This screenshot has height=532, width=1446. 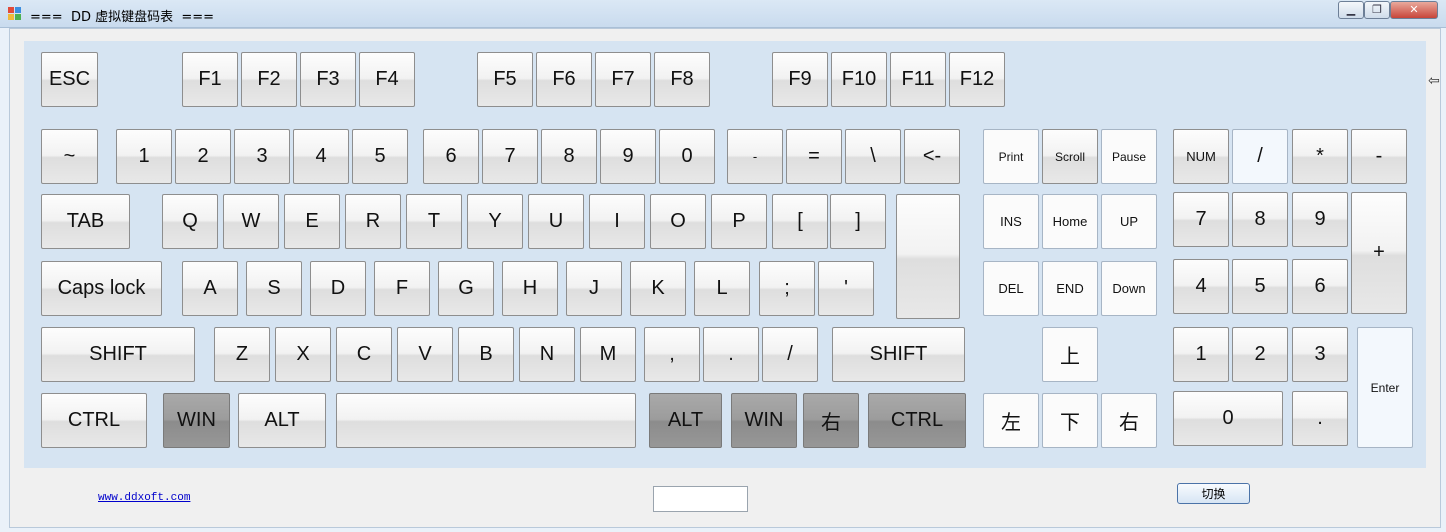 I want to click on key-k: K, so click(x=658, y=288).